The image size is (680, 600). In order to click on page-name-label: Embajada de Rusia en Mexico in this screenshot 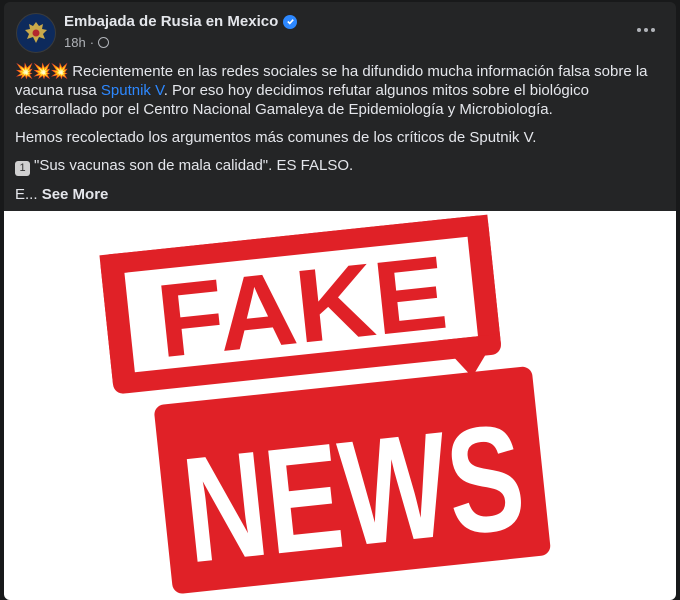, I will do `click(171, 21)`.